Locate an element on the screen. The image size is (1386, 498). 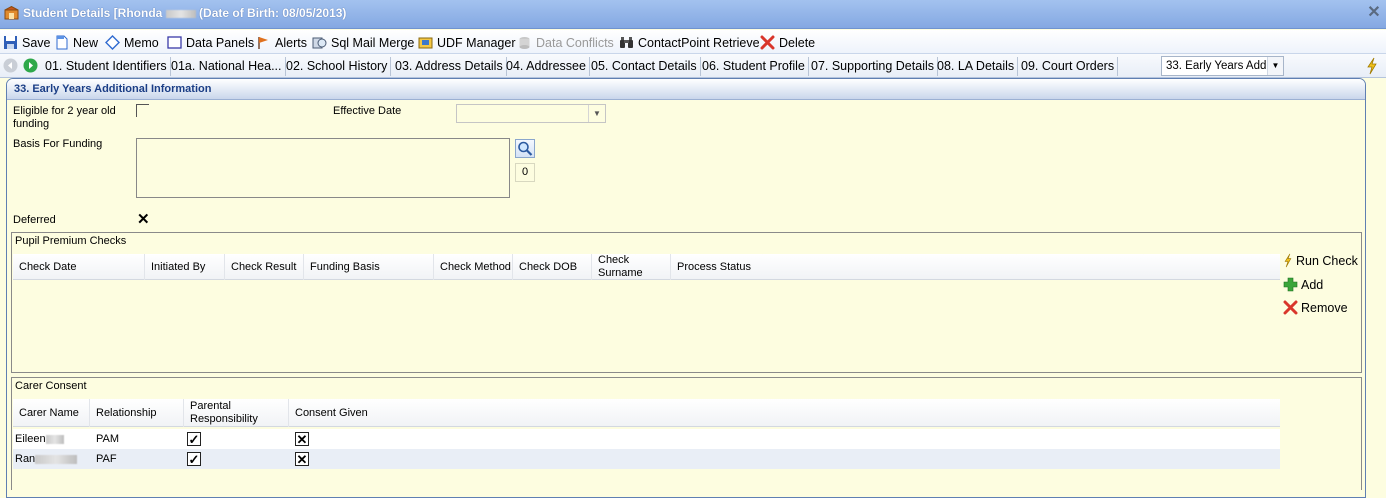
tab-addressee: 04. Addressee is located at coordinates (546, 66).